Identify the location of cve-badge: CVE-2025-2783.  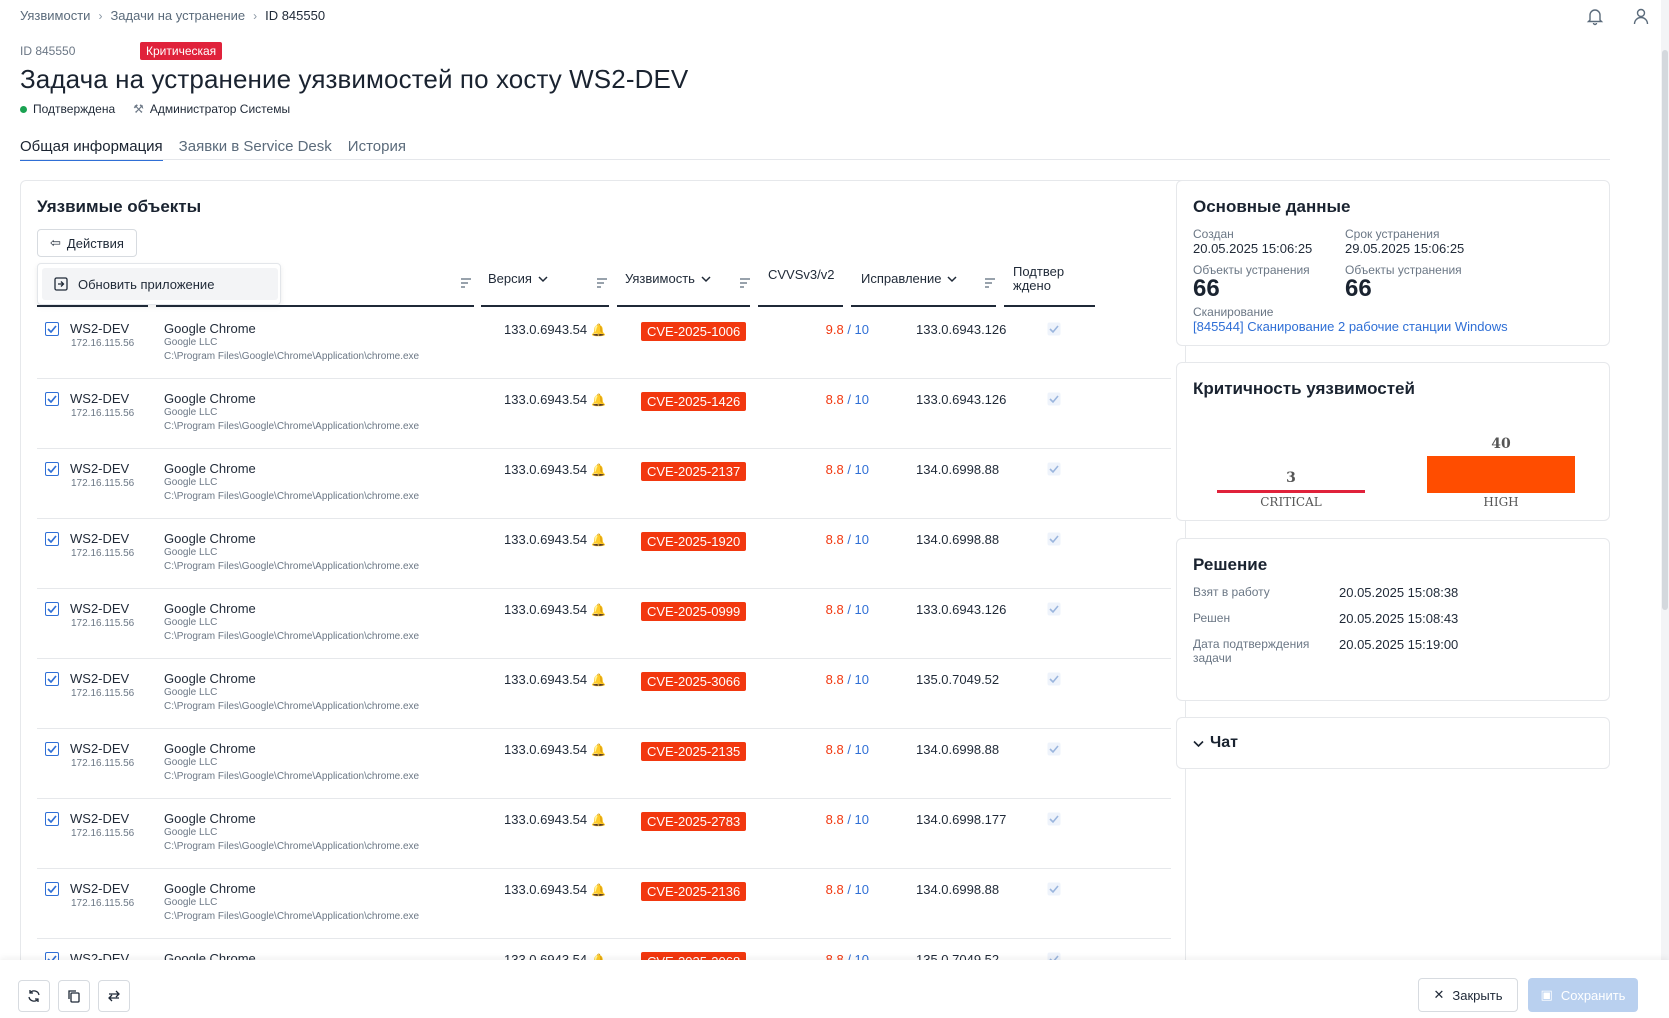
(694, 821).